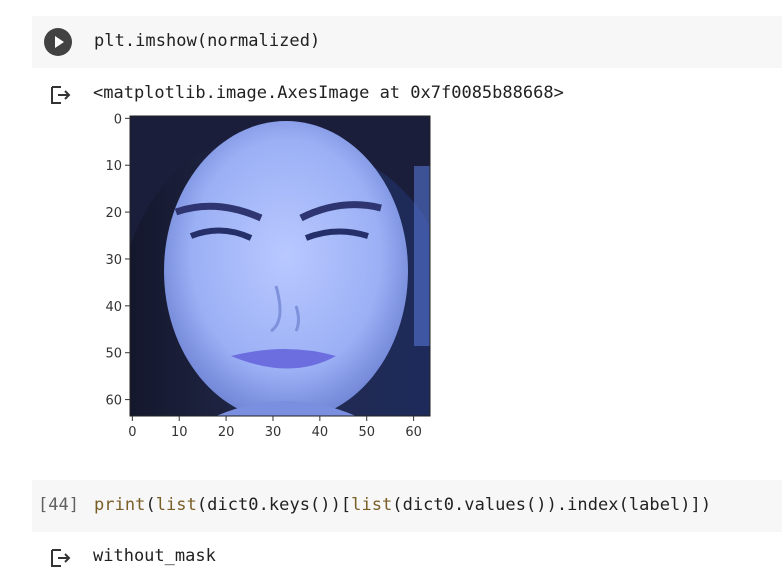 This screenshot has height=582, width=782. What do you see at coordinates (113, 307) in the screenshot?
I see `y-tick-label: 40` at bounding box center [113, 307].